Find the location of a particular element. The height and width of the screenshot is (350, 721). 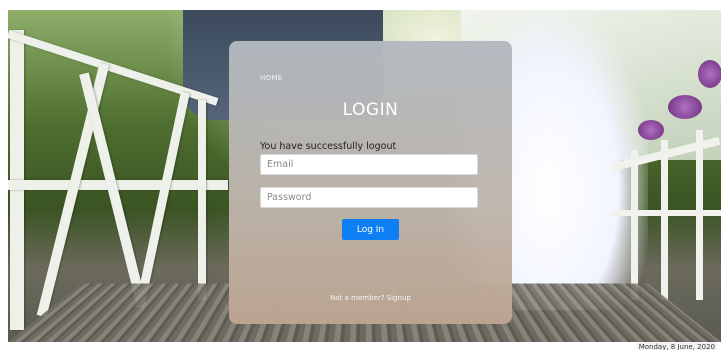

date-stamp: Monday, 8 June, 2020 is located at coordinates (676, 346).